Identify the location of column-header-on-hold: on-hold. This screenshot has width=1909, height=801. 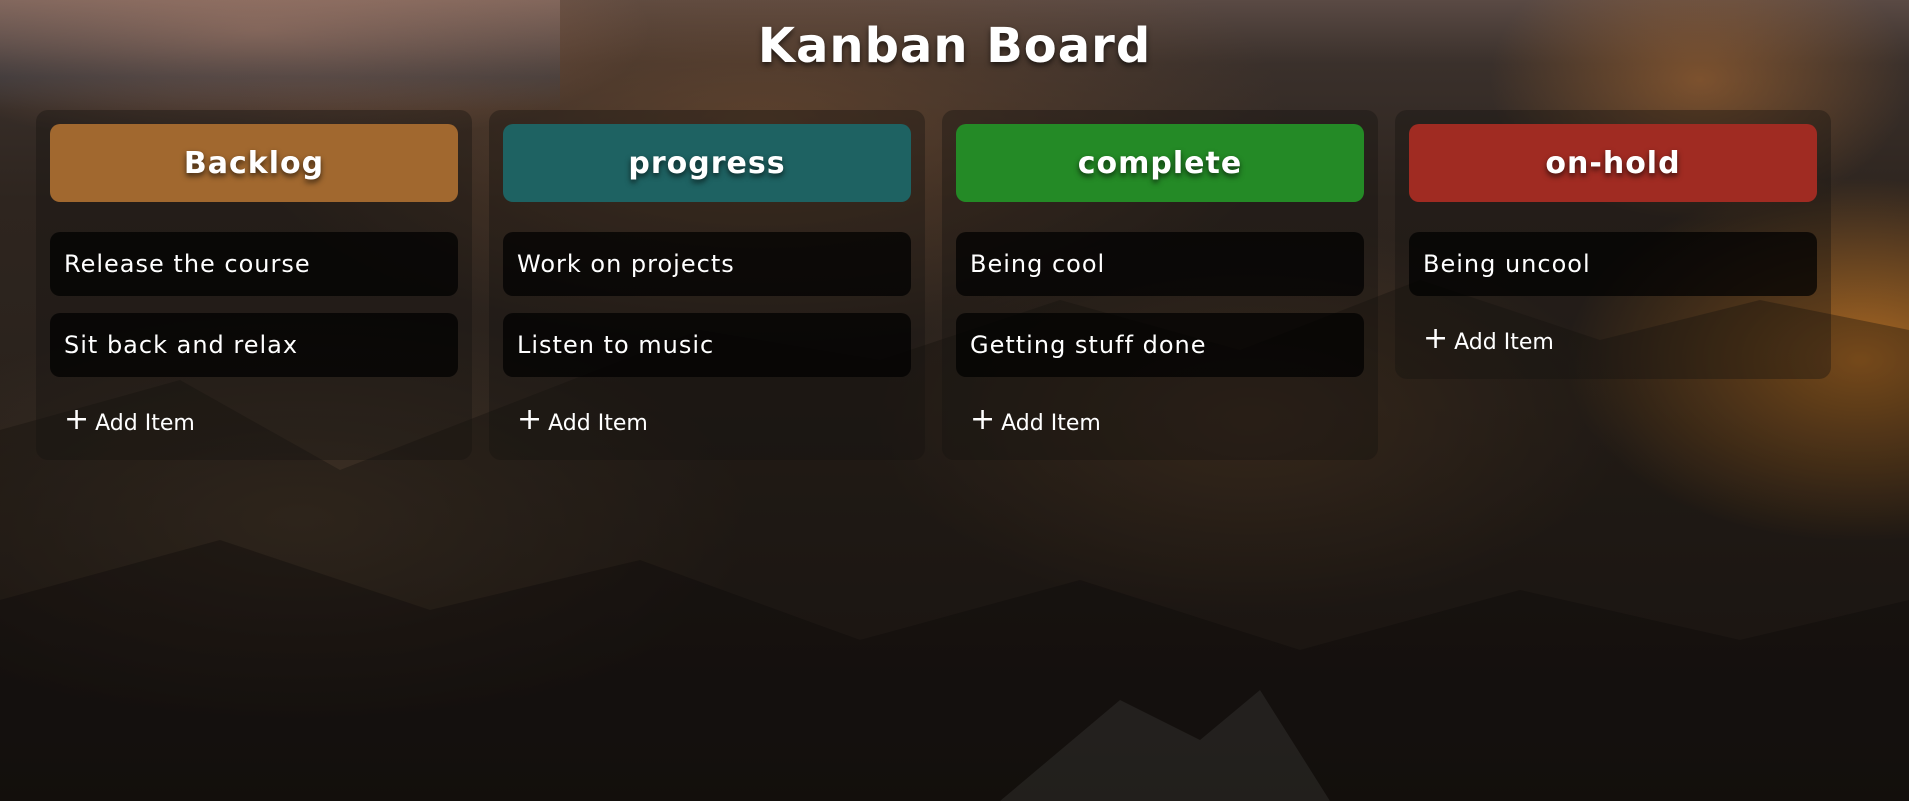
(1613, 163).